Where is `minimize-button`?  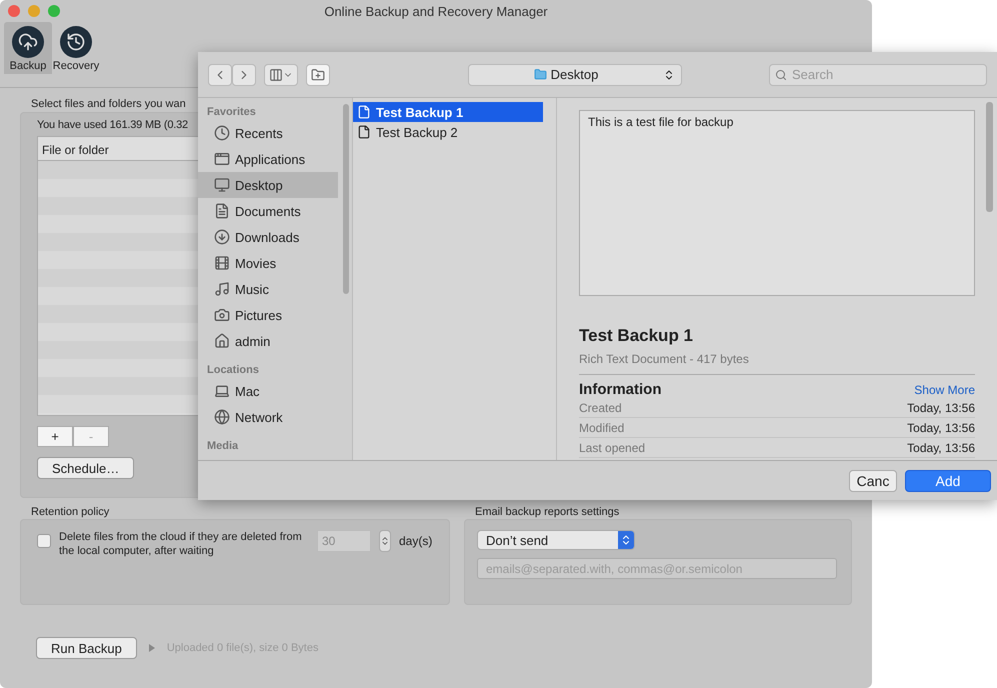
minimize-button is located at coordinates (34, 11).